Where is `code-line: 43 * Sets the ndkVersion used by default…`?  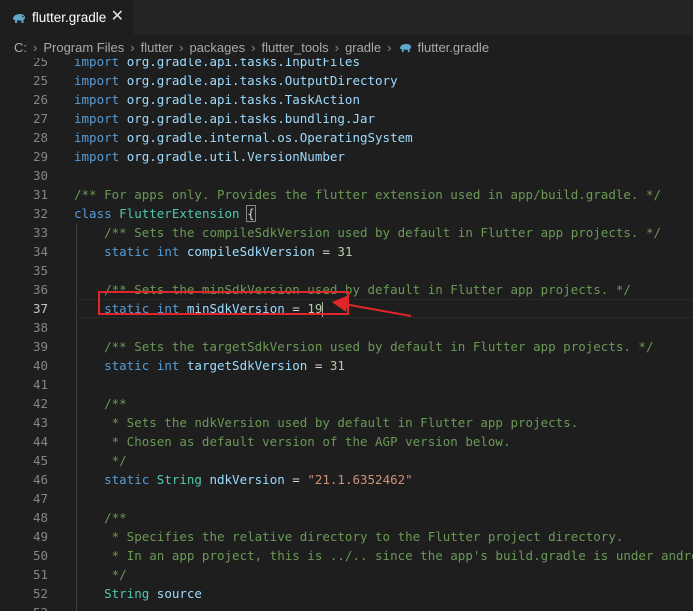 code-line: 43 * Sets the ndkVersion used by default… is located at coordinates (346, 422).